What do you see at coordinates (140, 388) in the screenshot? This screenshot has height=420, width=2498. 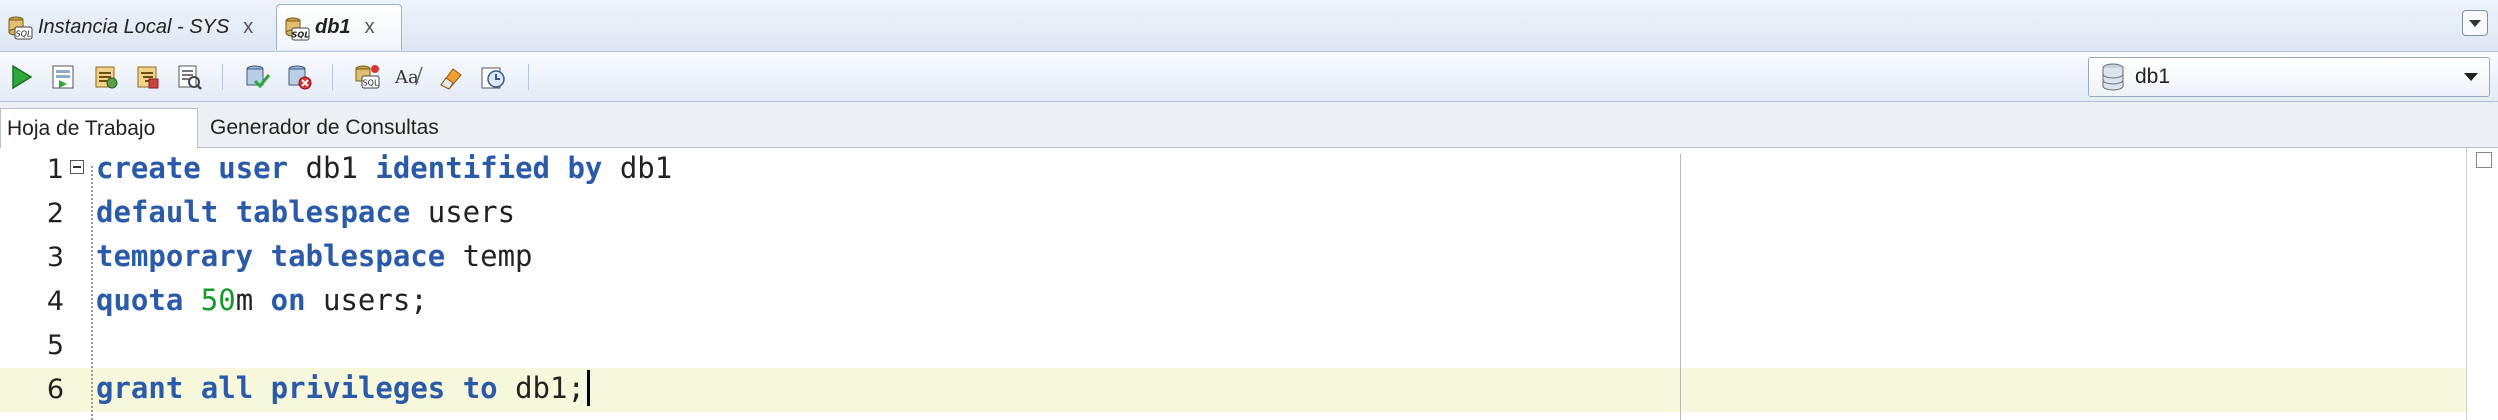 I see `sql-keyword: grant` at bounding box center [140, 388].